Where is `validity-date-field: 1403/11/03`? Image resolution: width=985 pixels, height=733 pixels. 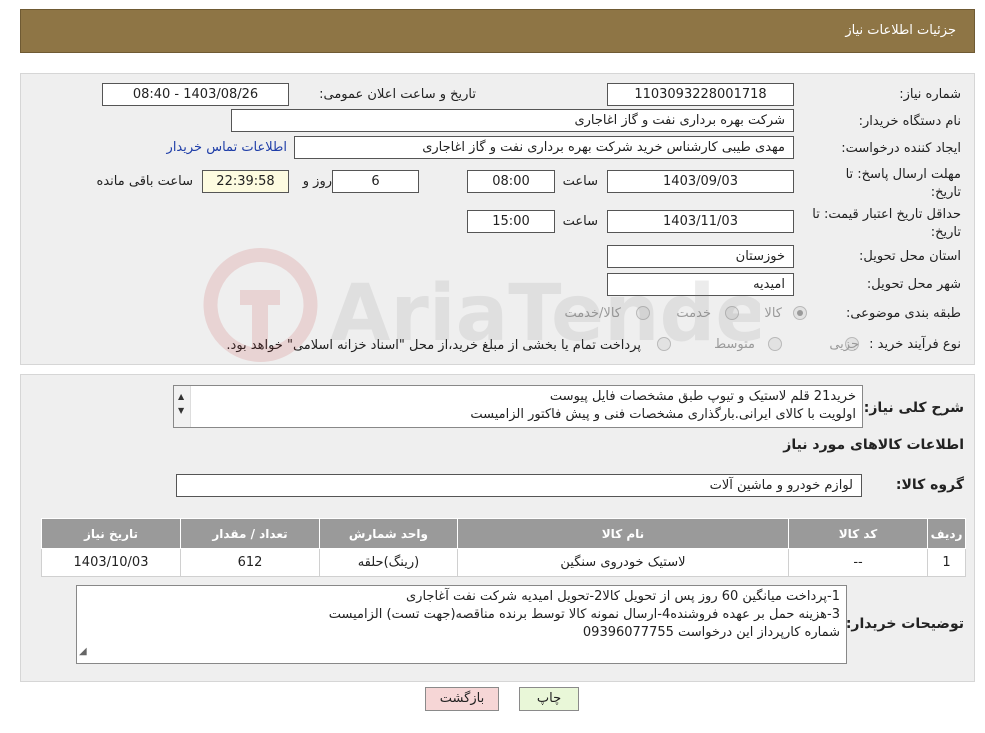
validity-date-field: 1403/11/03 is located at coordinates (700, 221).